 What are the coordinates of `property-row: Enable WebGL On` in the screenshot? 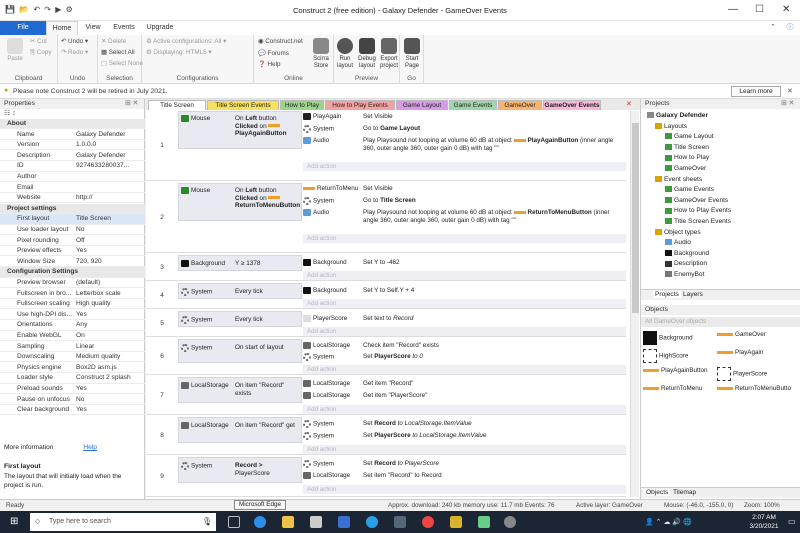 It's located at (72, 336).